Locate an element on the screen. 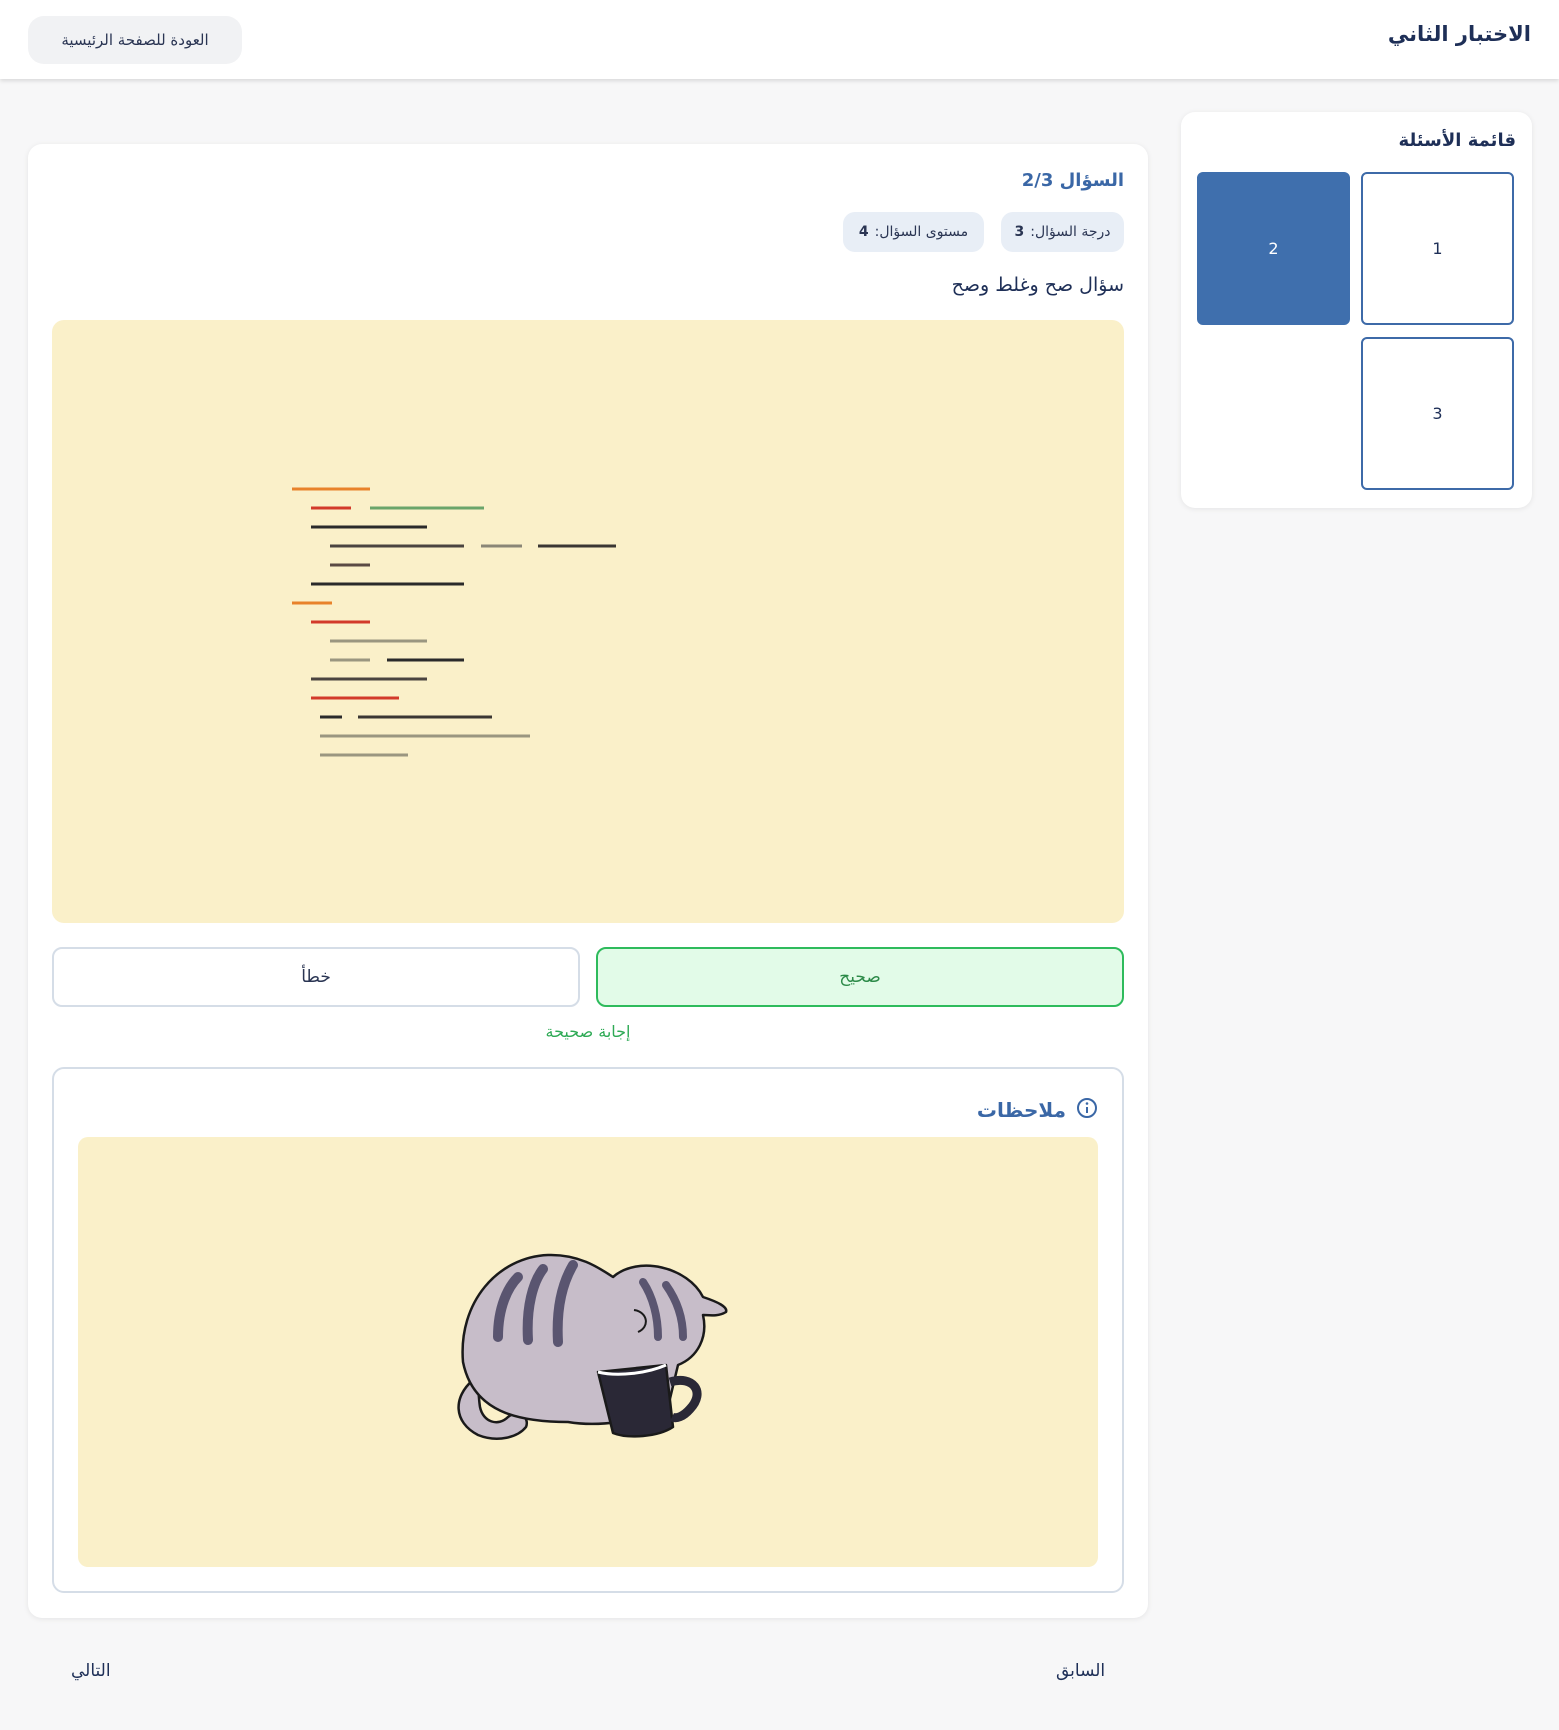  questions-sidebar: قائمة الأسئلة 1 2 3 is located at coordinates (1356, 310).